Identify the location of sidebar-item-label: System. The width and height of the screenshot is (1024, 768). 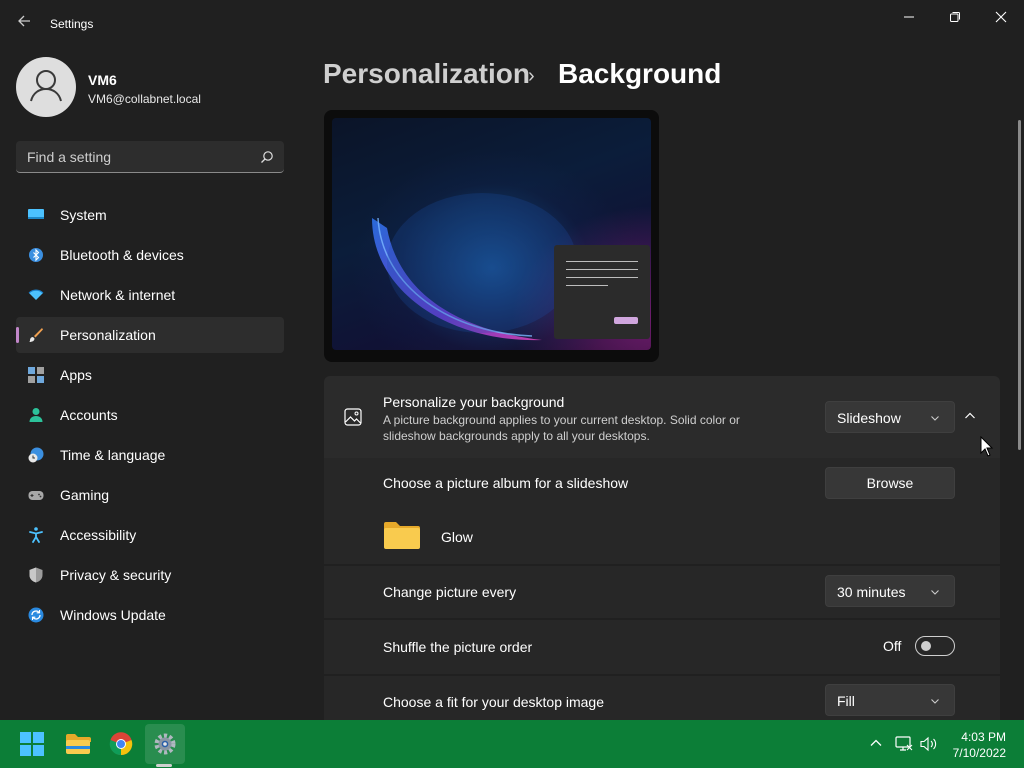
(83, 215).